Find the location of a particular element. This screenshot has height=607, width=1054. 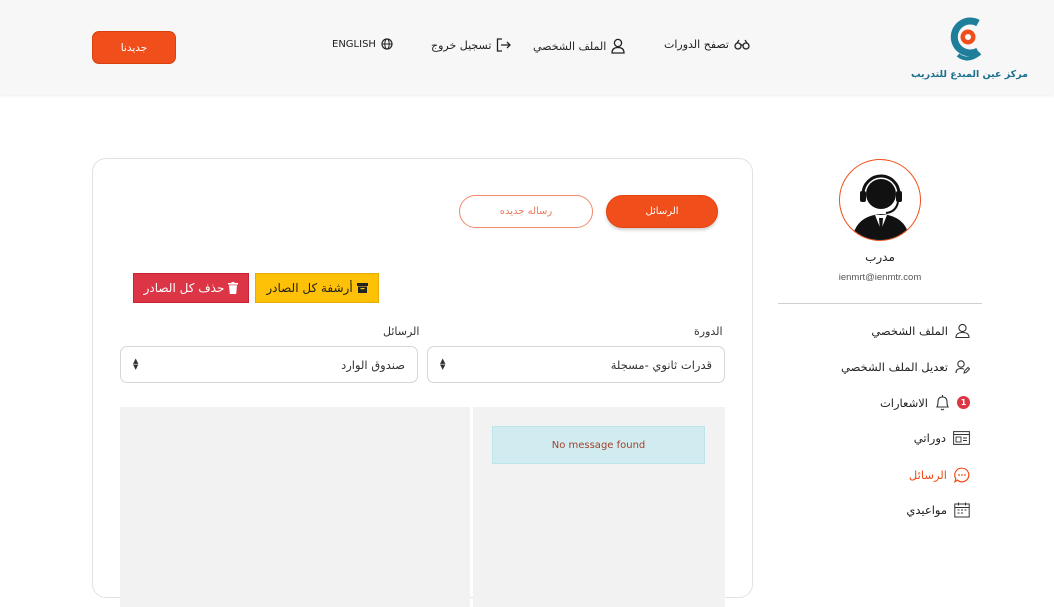

chat-icon is located at coordinates (962, 475).